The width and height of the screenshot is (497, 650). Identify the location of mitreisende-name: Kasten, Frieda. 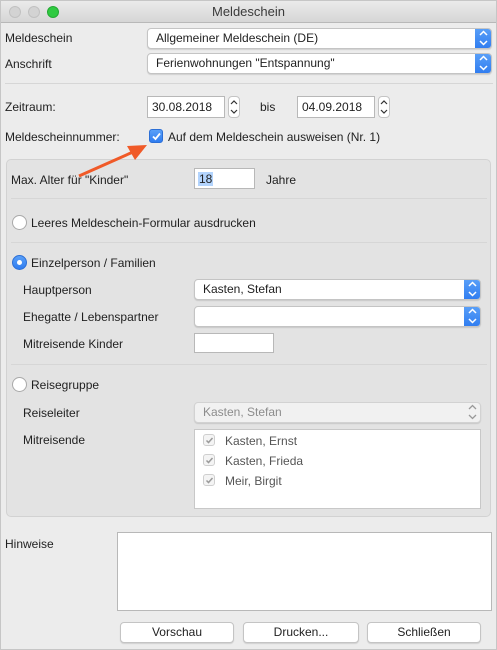
(264, 461).